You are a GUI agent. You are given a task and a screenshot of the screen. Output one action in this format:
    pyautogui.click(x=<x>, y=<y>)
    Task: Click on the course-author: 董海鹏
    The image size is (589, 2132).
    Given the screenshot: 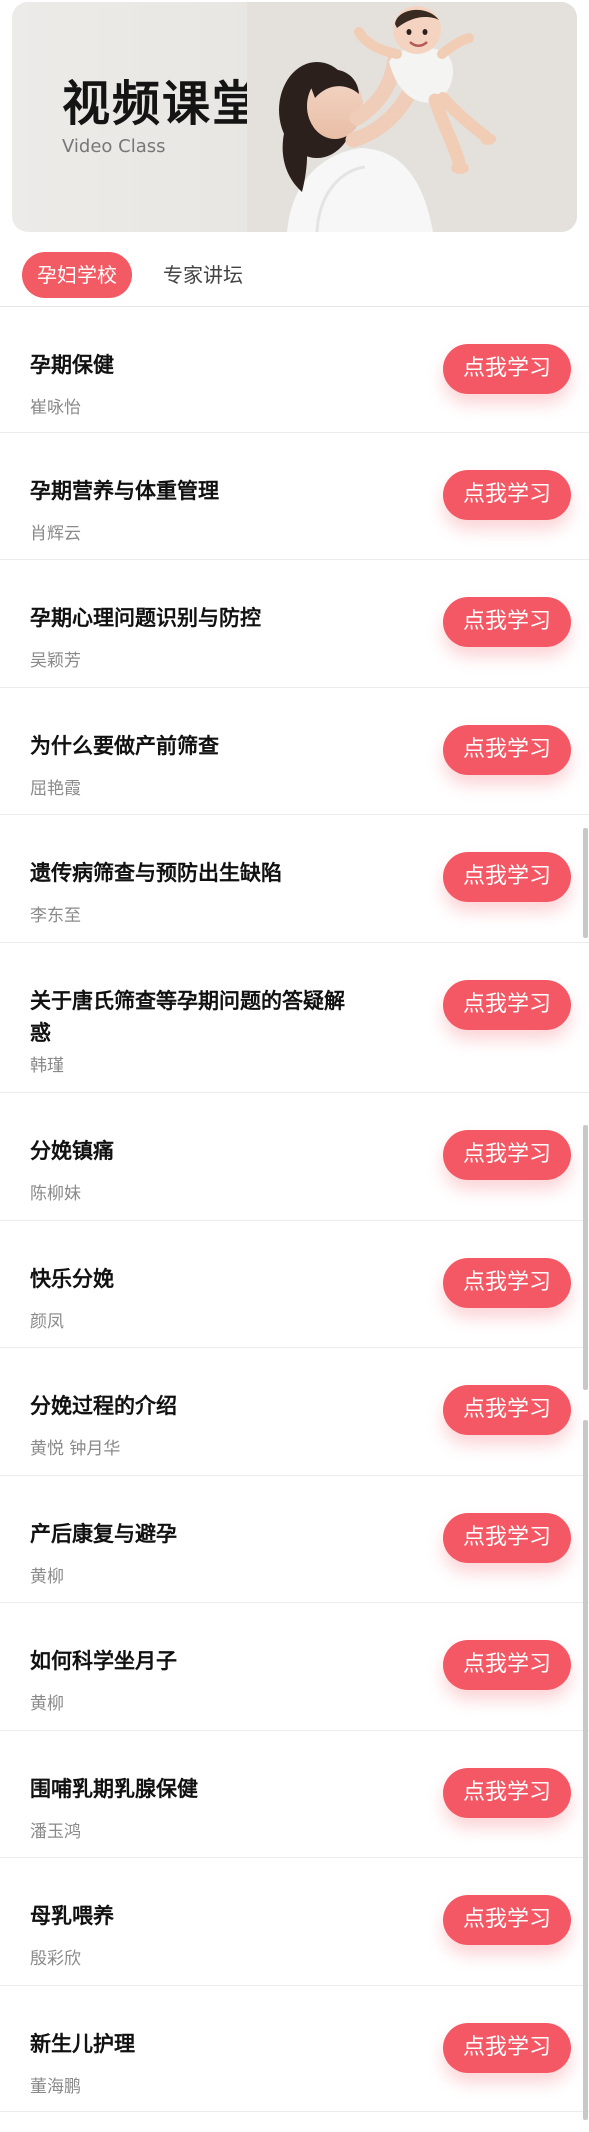 What is the action you would take?
    pyautogui.click(x=55, y=2087)
    